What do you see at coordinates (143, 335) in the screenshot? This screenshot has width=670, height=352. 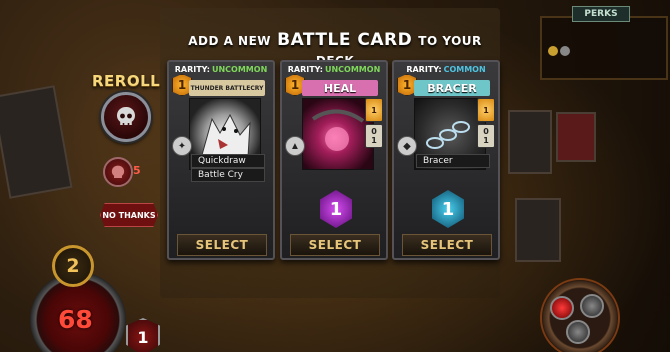 I see `armor-badge: 1` at bounding box center [143, 335].